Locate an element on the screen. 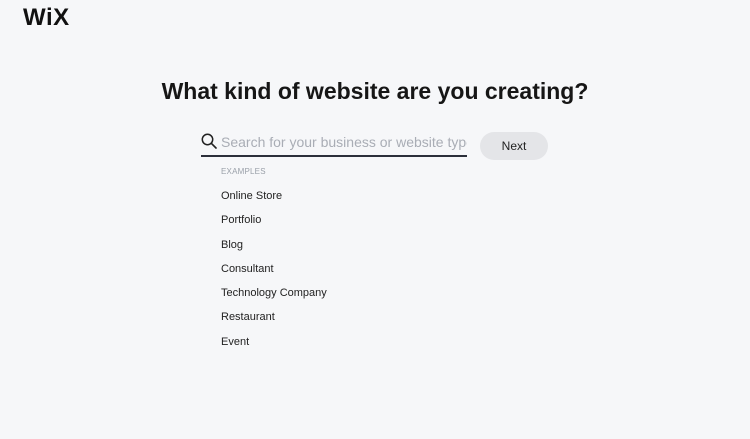 Image resolution: width=750 pixels, height=439 pixels. example-item-consultant: Consultant is located at coordinates (274, 269).